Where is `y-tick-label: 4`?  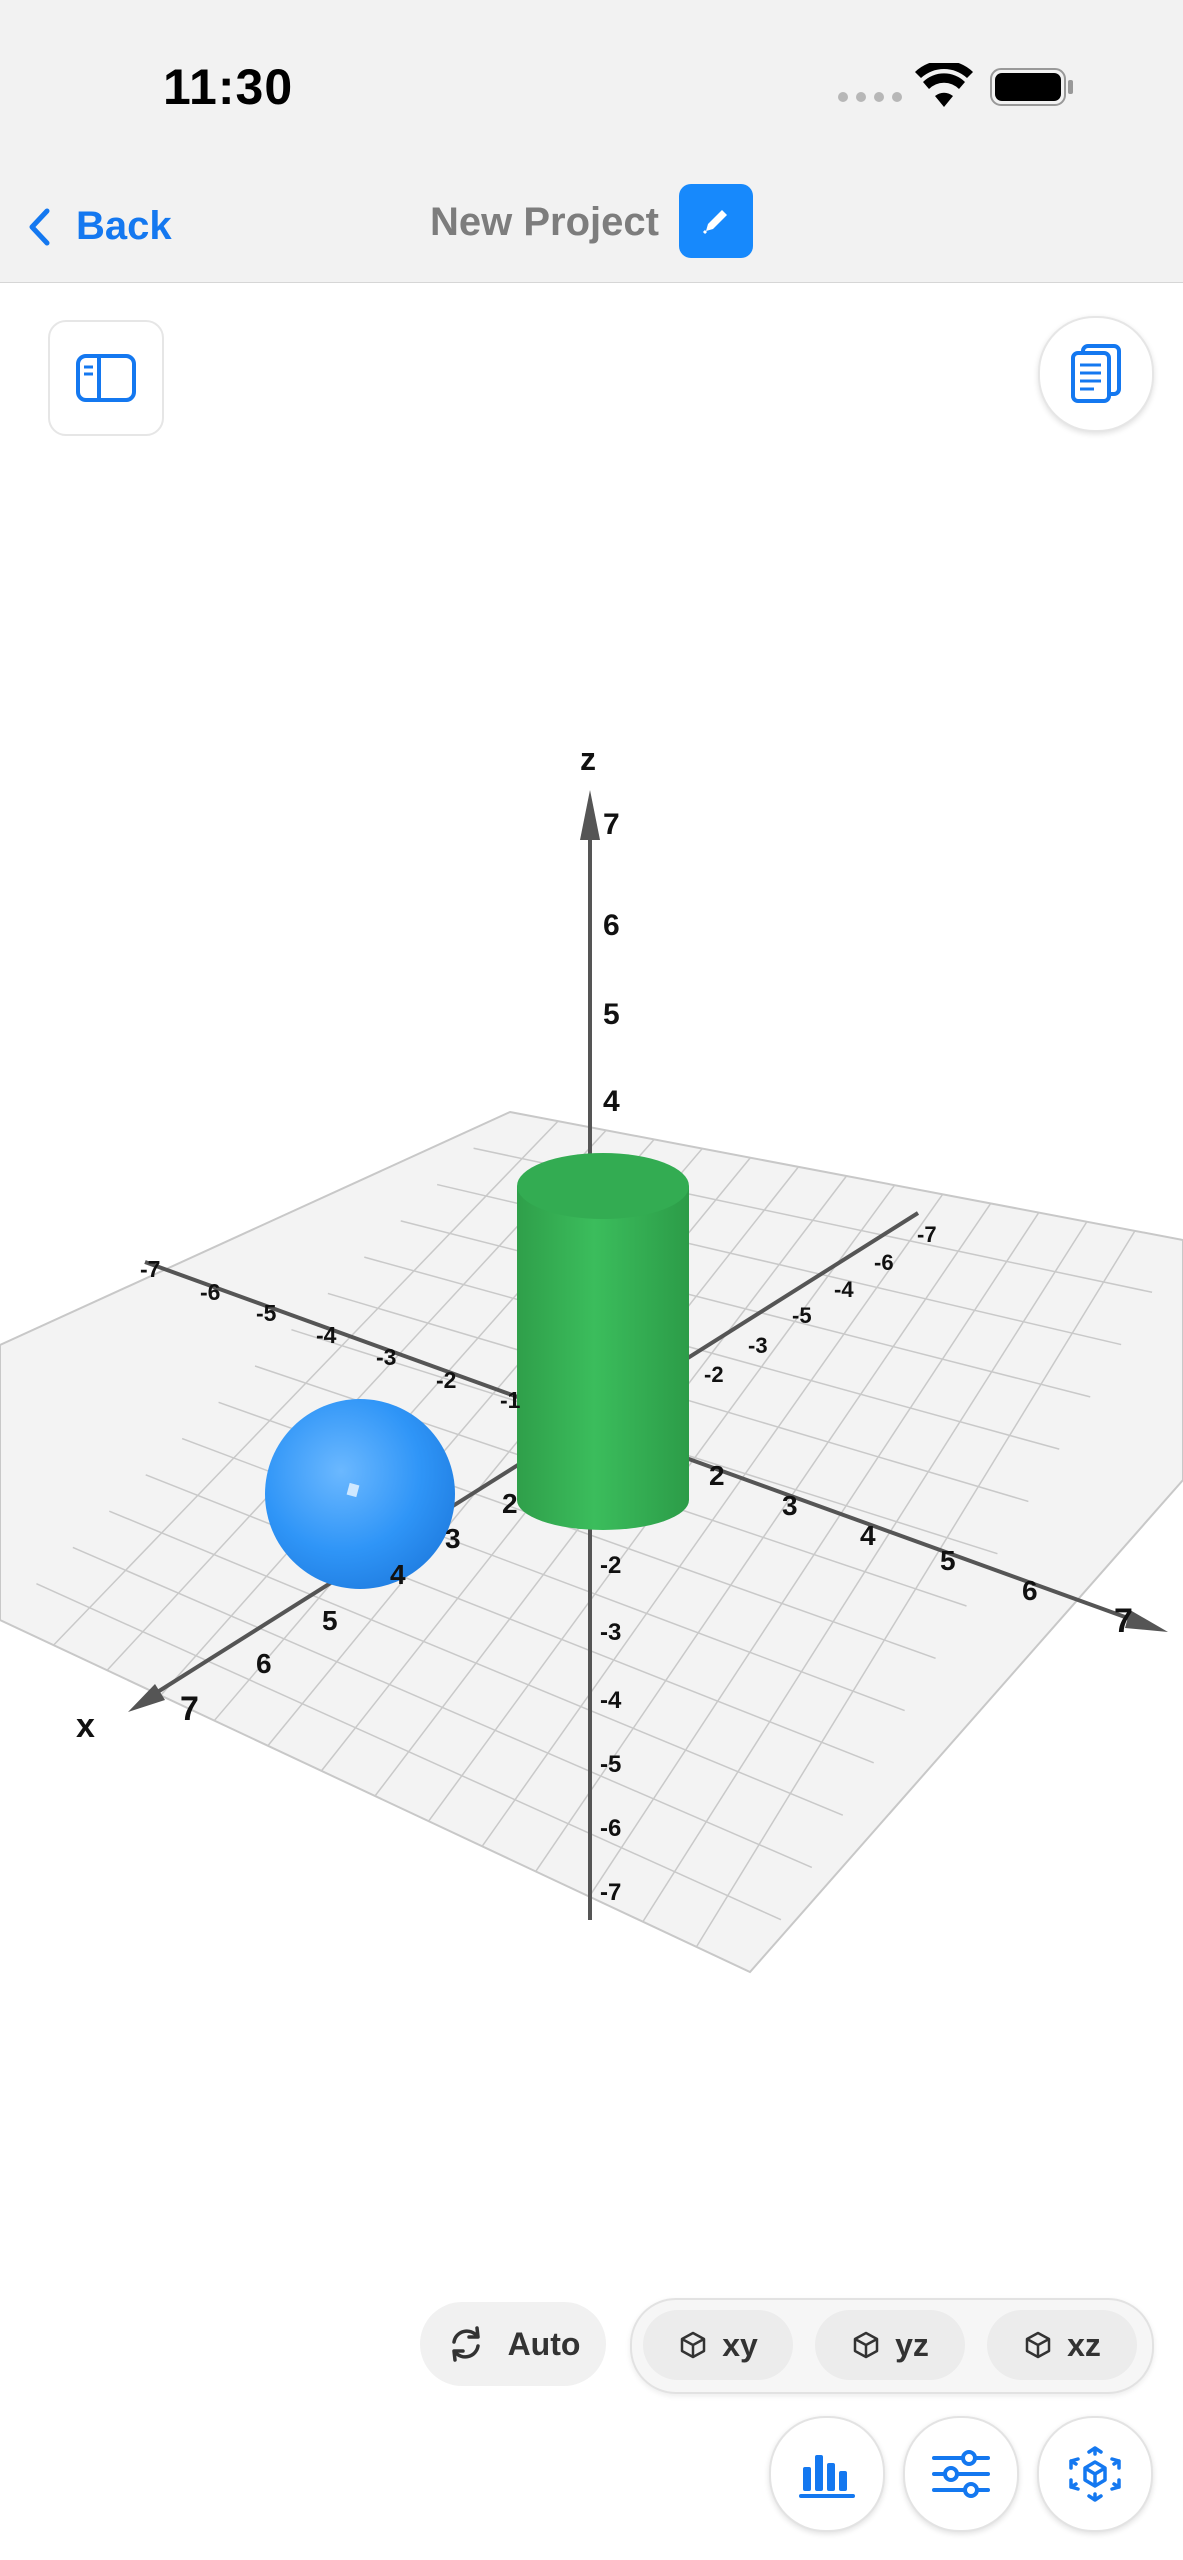 y-tick-label: 4 is located at coordinates (398, 1574).